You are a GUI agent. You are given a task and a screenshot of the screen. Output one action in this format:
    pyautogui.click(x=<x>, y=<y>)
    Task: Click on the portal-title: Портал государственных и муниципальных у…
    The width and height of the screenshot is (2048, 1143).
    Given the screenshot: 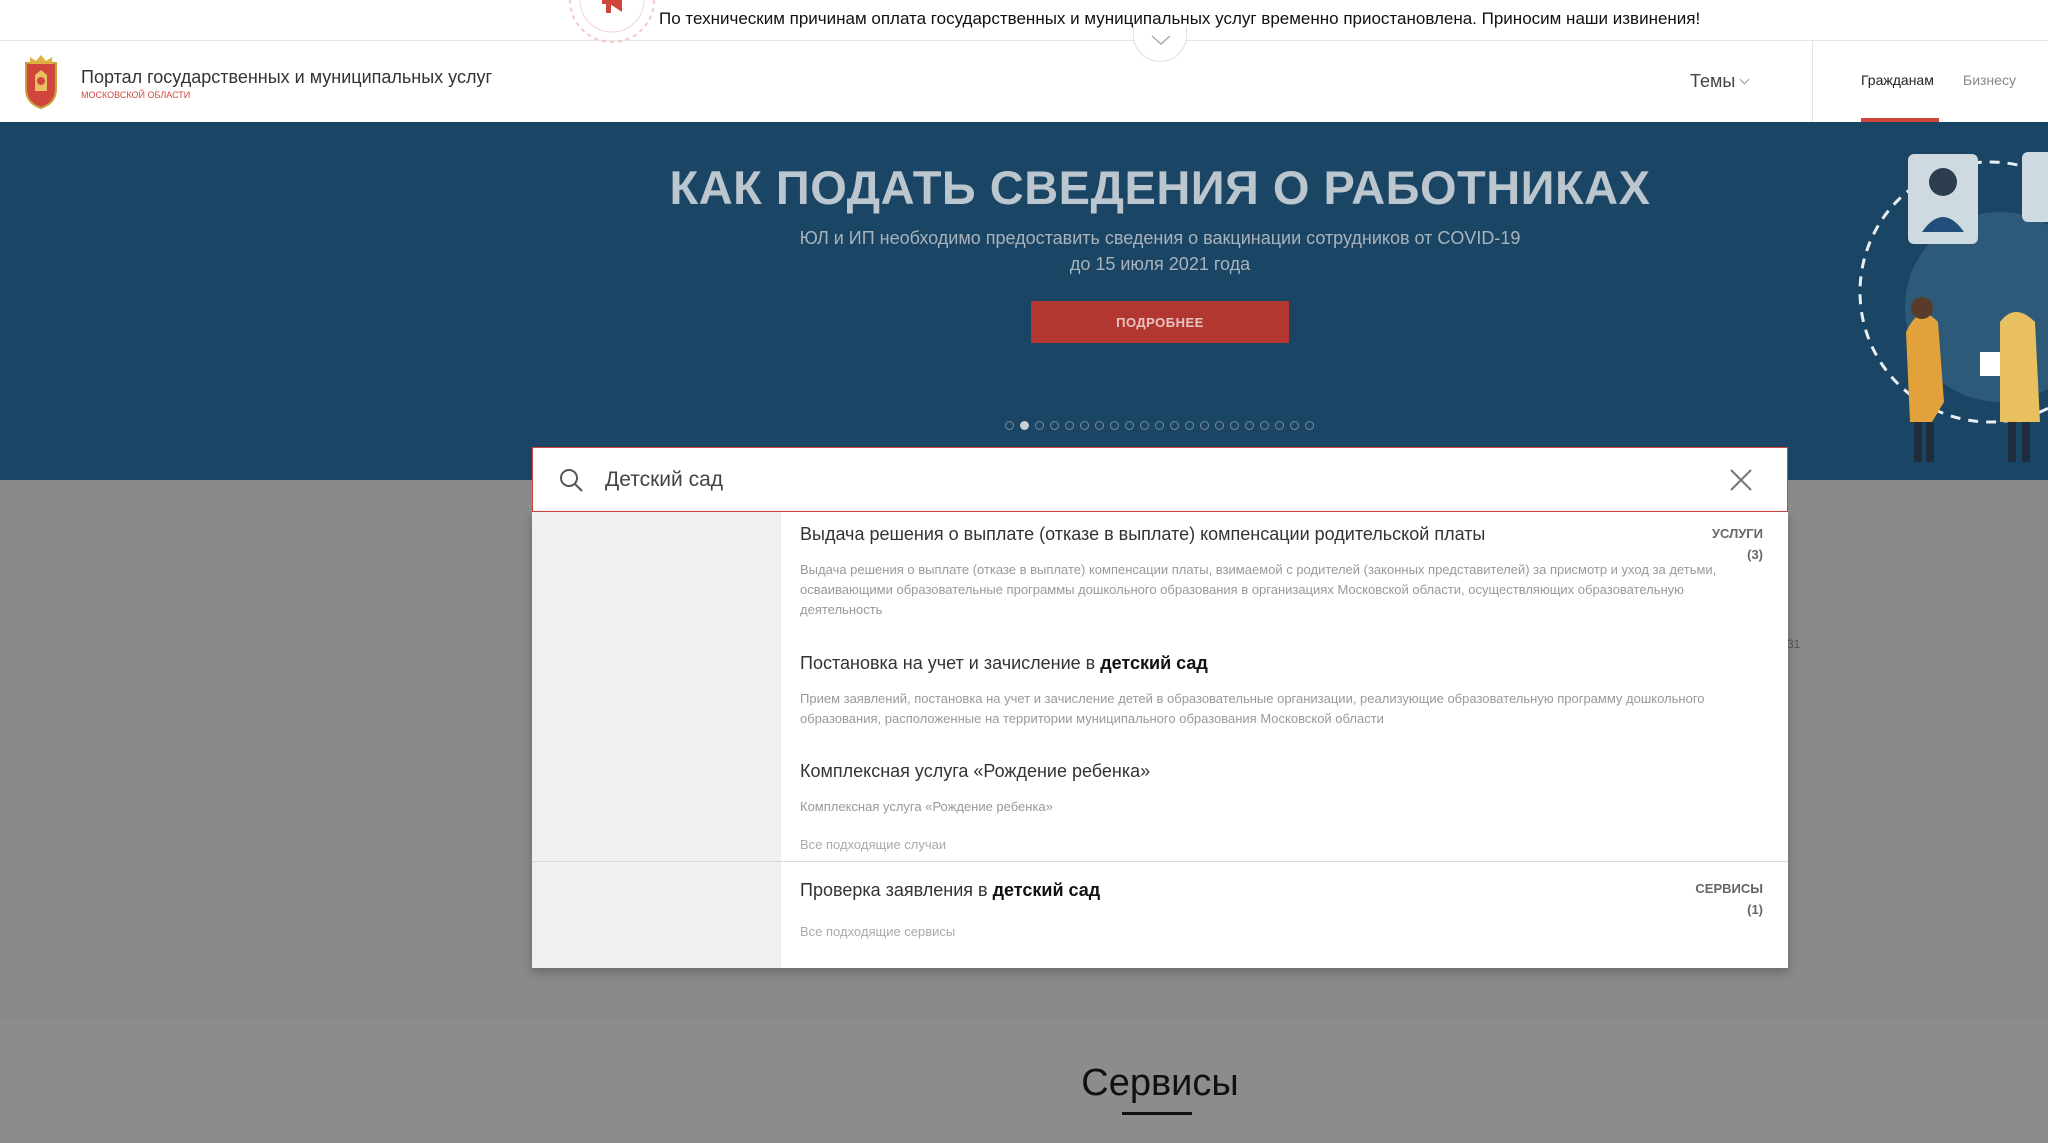 What is the action you would take?
    pyautogui.click(x=286, y=77)
    